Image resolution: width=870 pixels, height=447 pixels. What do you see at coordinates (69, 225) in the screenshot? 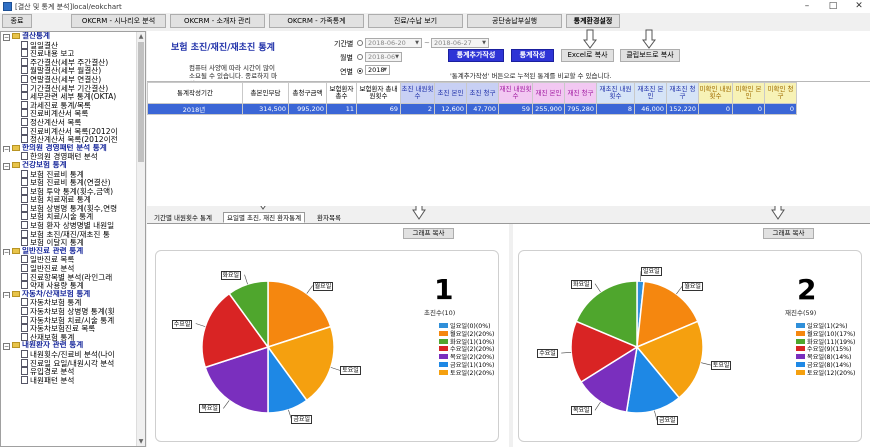
I see `tree-item: 보험 환자 상병명별 내원일` at bounding box center [69, 225].